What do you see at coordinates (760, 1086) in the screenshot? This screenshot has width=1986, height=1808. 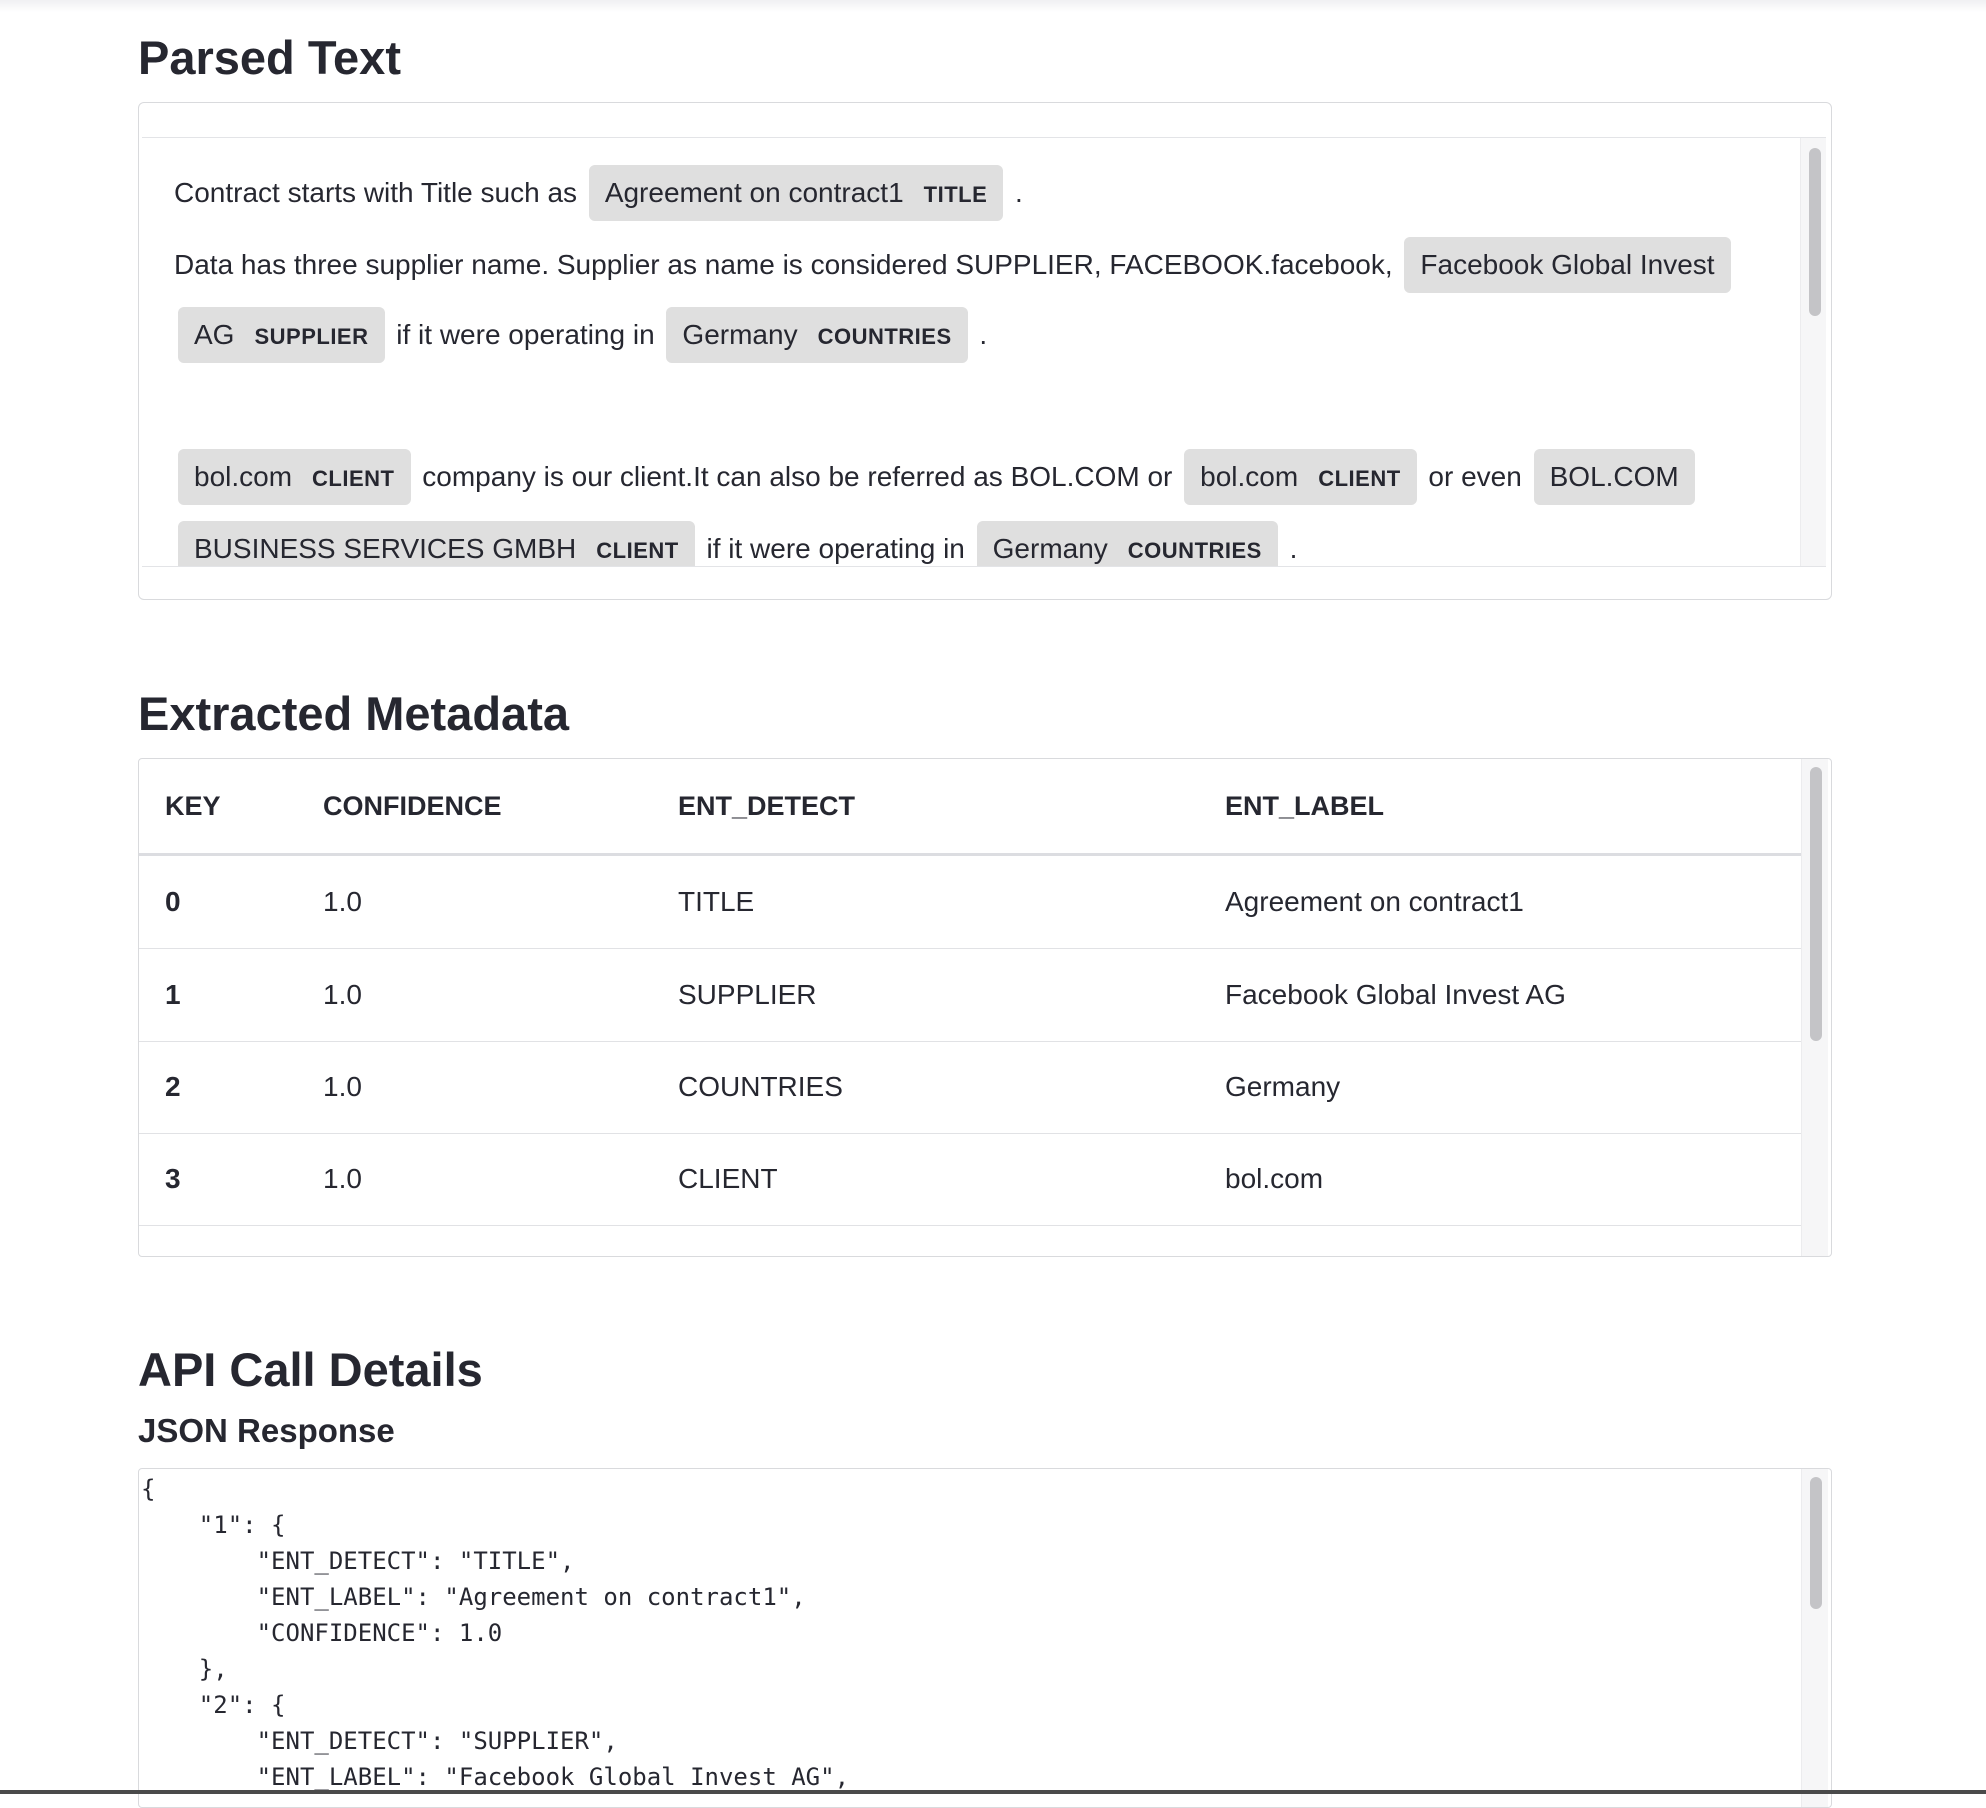 I see `row-ent-detect: COUNTRIES` at bounding box center [760, 1086].